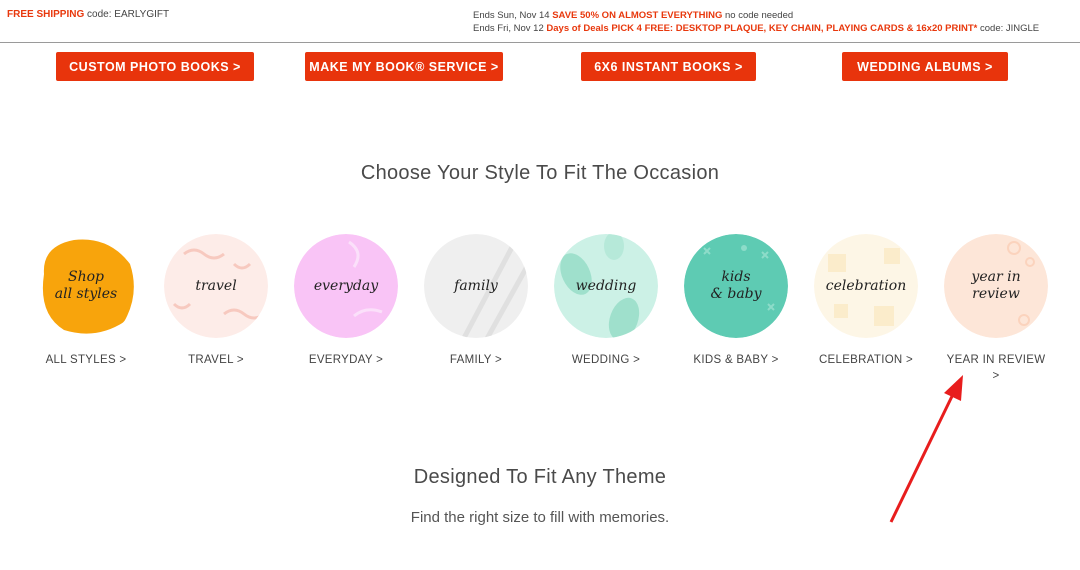 Image resolution: width=1080 pixels, height=570 pixels. I want to click on kids-baby-circle: kids & baby, so click(736, 286).